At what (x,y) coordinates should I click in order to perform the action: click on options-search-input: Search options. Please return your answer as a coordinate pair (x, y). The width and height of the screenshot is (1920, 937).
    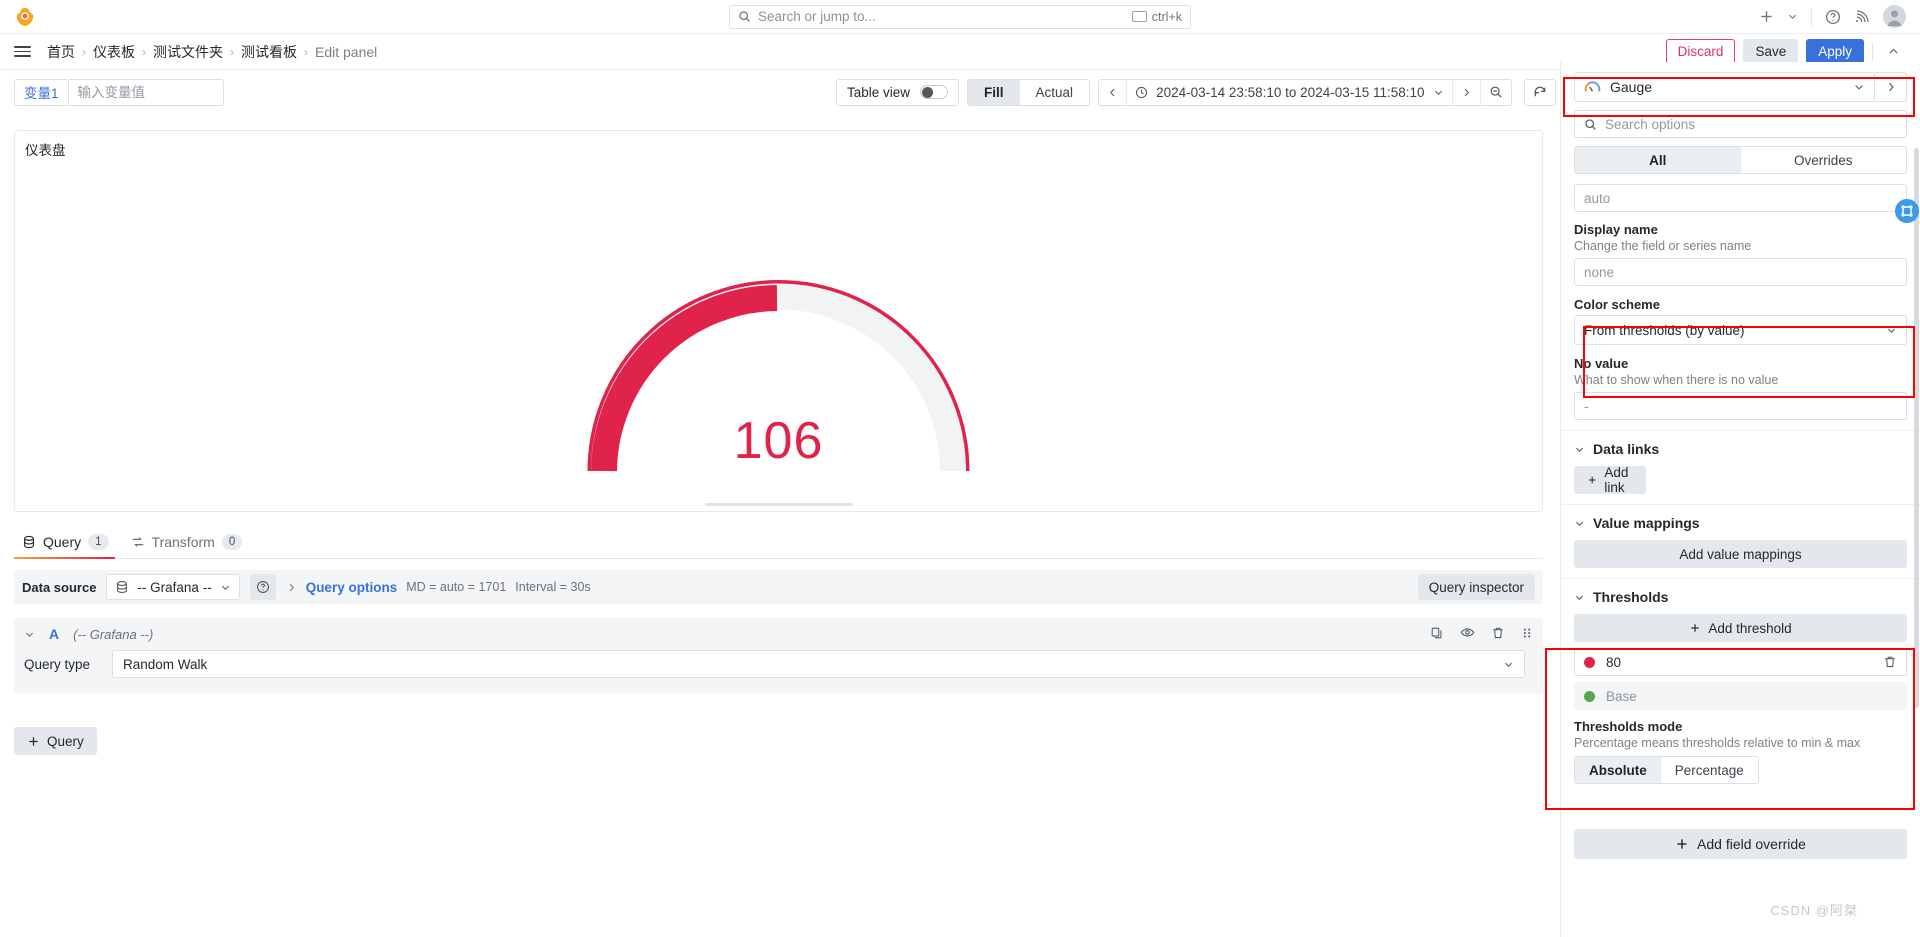
    Looking at the image, I should click on (1740, 124).